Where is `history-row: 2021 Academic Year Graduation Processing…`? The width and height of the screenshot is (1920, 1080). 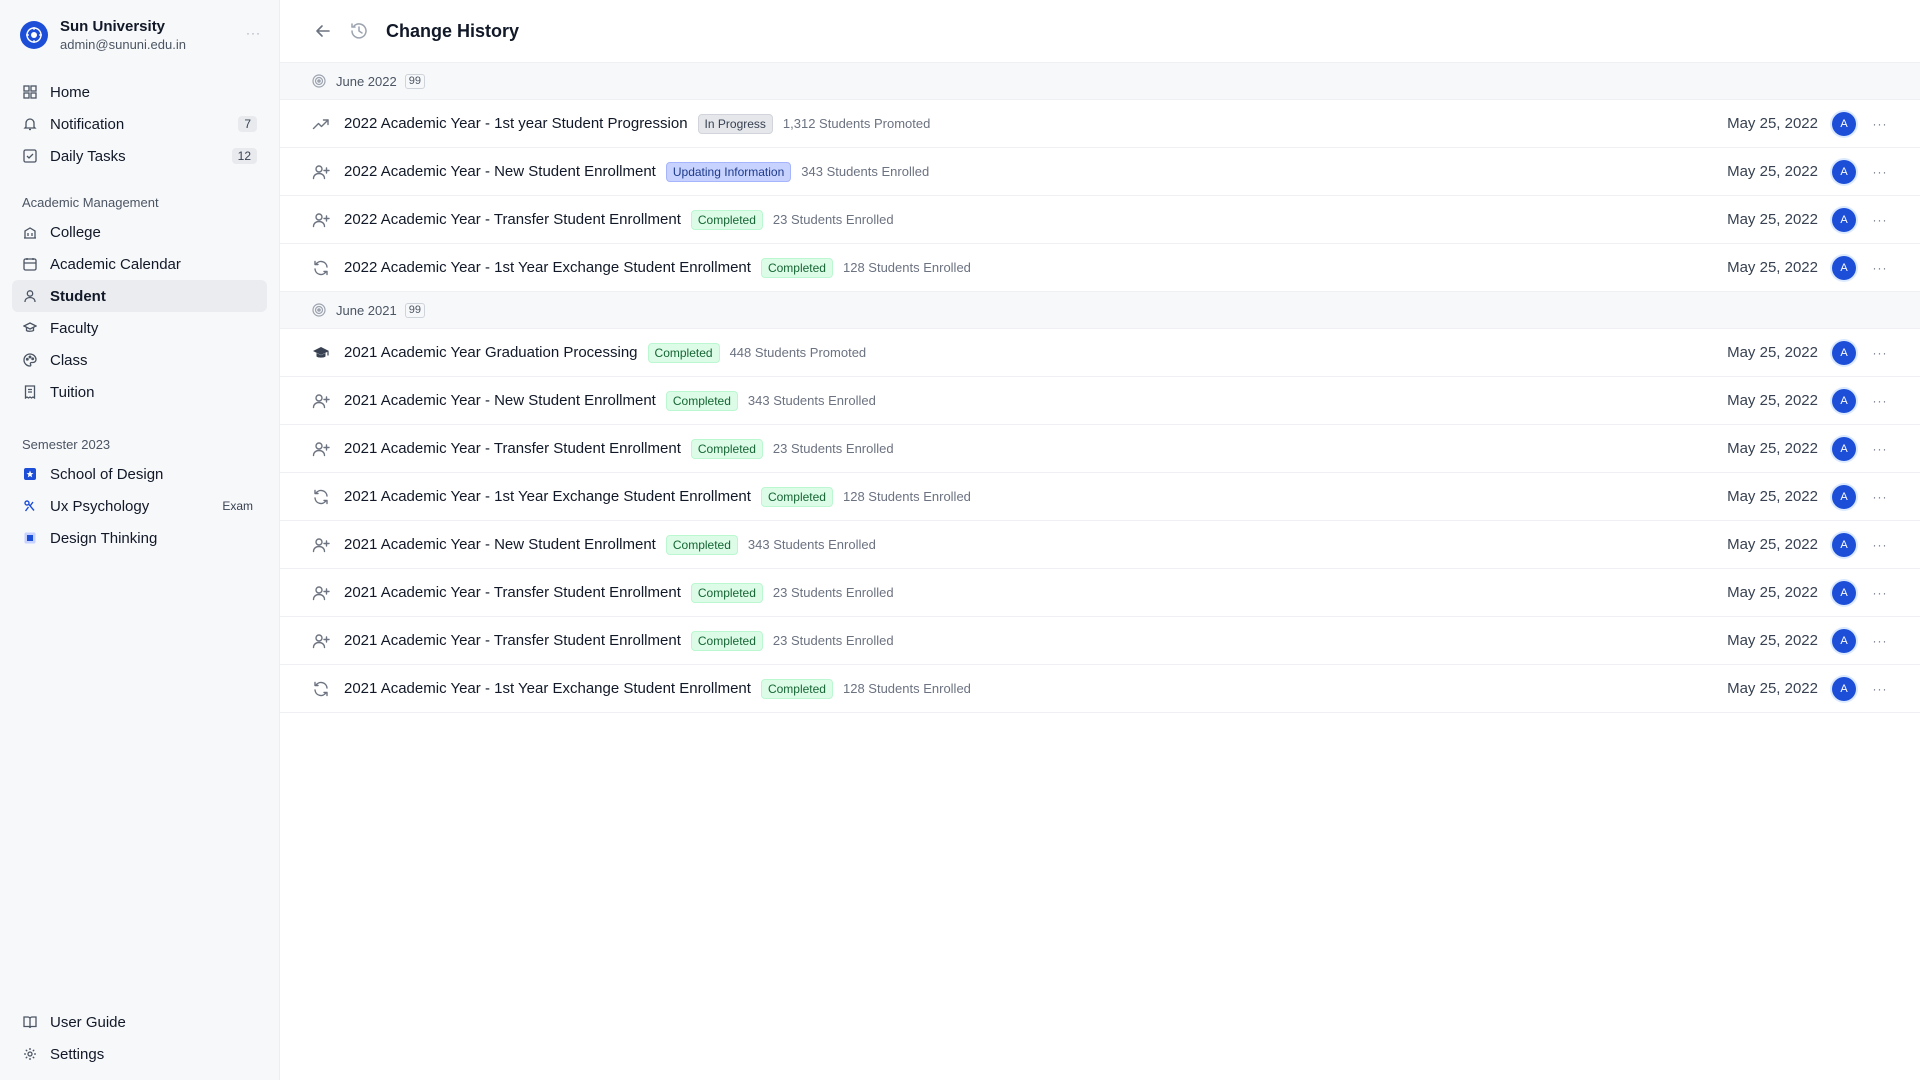 history-row: 2021 Academic Year Graduation Processing… is located at coordinates (1100, 353).